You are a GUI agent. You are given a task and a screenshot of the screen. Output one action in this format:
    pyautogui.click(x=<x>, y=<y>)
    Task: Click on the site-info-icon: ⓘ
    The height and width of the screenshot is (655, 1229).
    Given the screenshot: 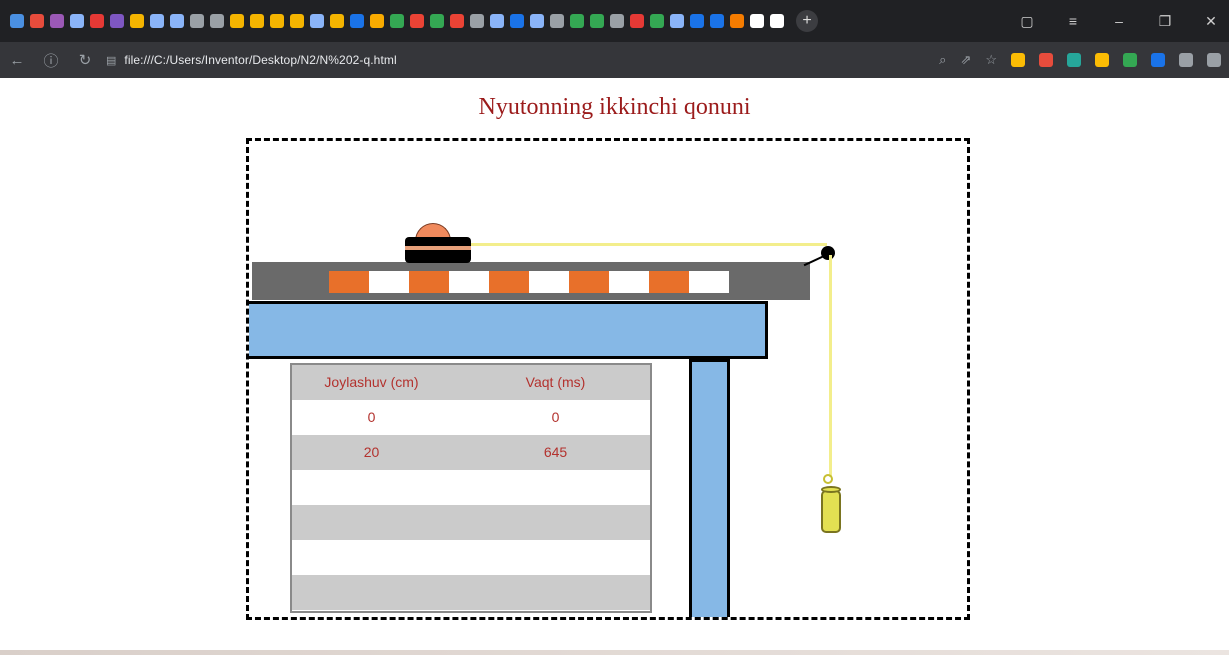 What is the action you would take?
    pyautogui.click(x=51, y=60)
    